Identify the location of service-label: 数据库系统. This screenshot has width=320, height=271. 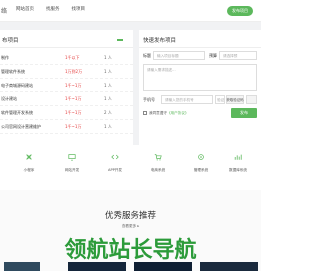
(238, 170).